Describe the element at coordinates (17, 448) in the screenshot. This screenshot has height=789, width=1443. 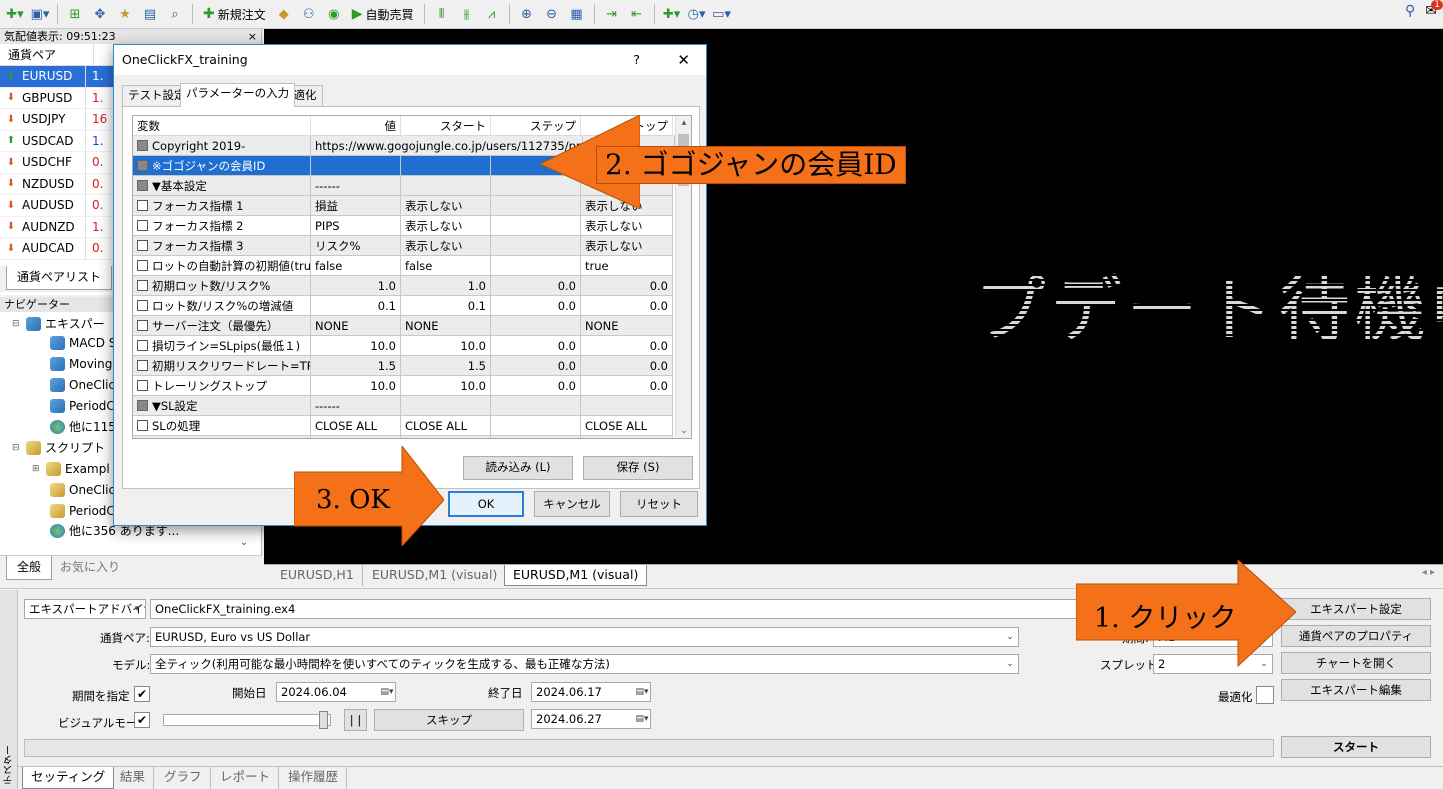
I see `collapse-icon: ⊟` at that location.